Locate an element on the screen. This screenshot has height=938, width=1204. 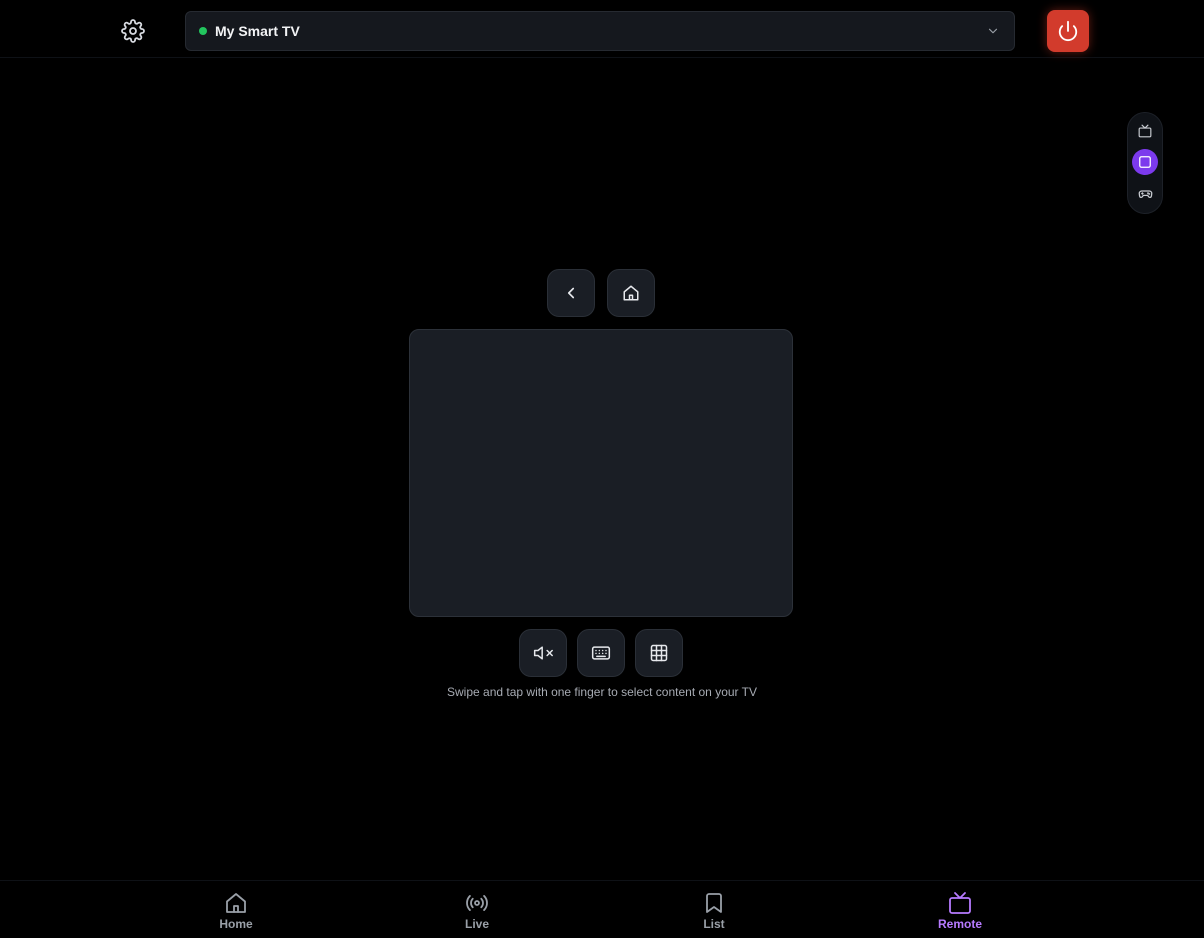
device-name: My Smart TV is located at coordinates (257, 31).